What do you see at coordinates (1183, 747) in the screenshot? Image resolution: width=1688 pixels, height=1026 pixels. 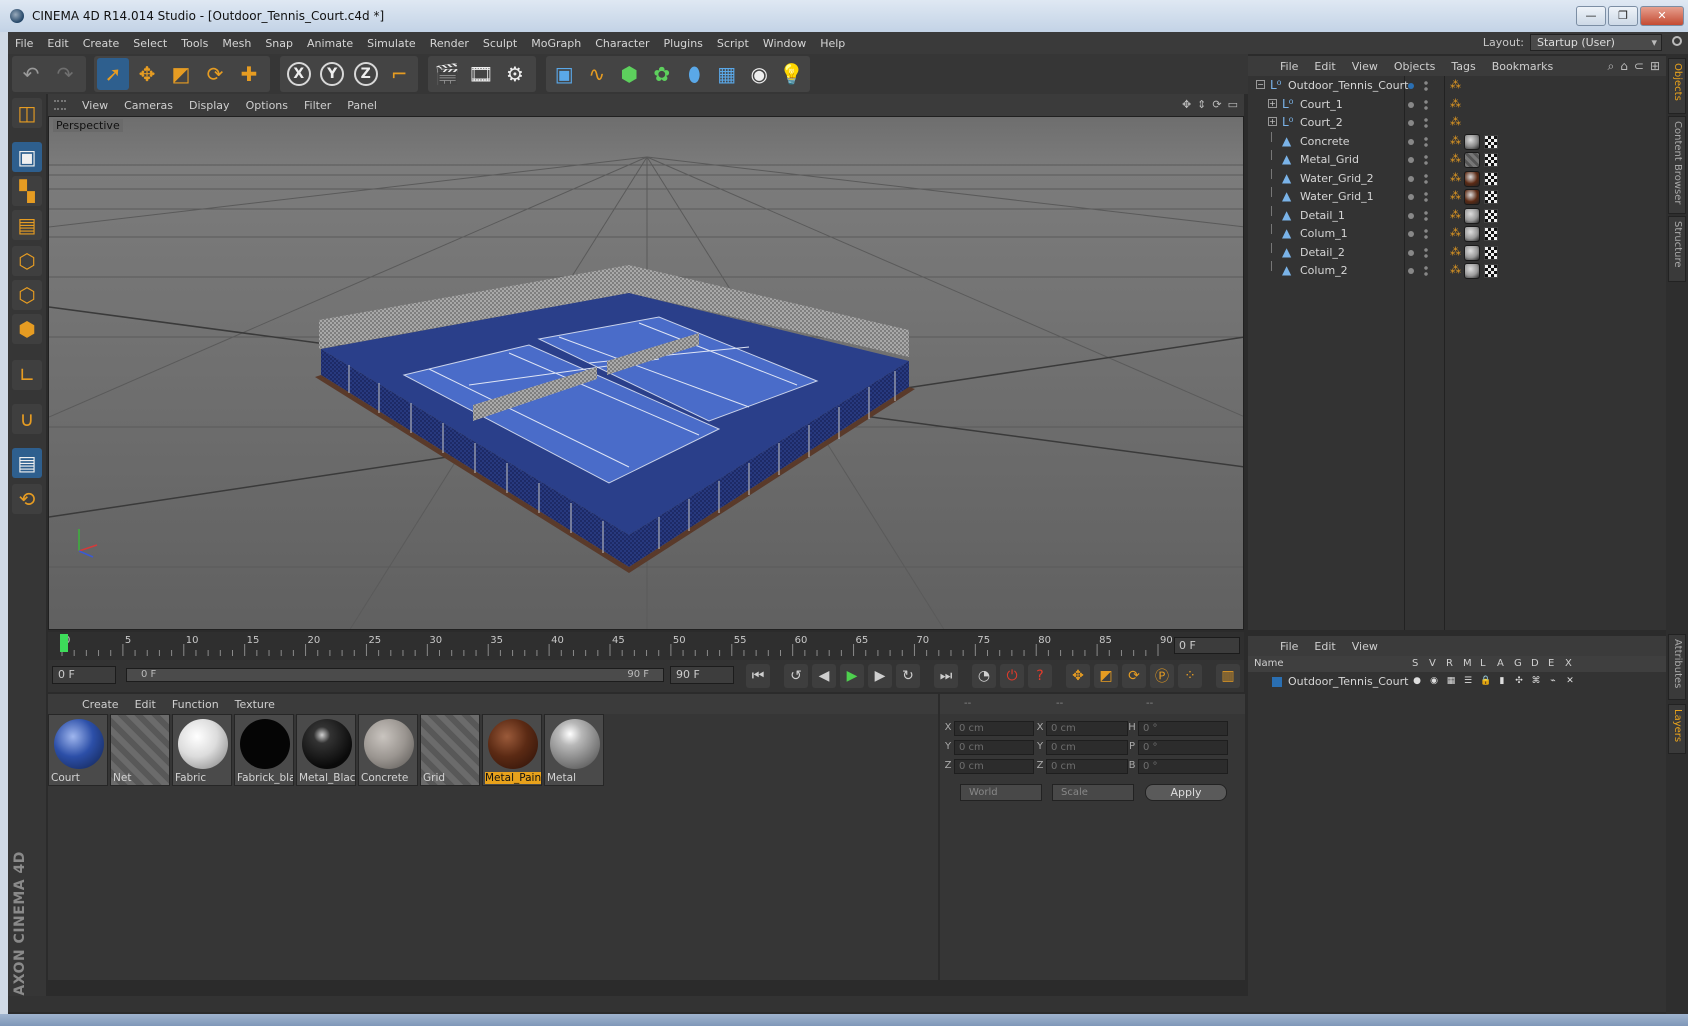 I see `rotation-p-field: 0 °` at bounding box center [1183, 747].